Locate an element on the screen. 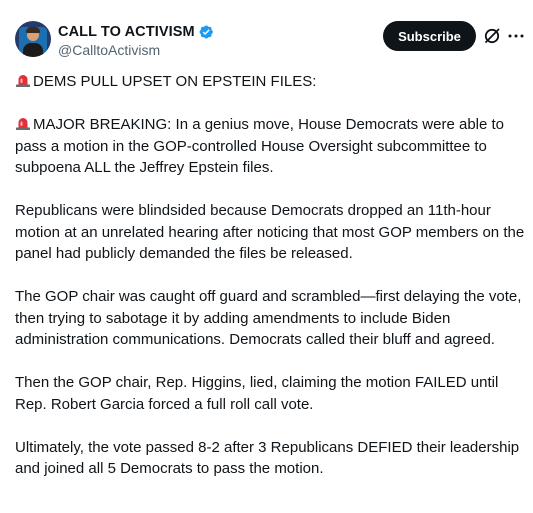  display-name-row: CALL TO ACTIVISM is located at coordinates (136, 32).